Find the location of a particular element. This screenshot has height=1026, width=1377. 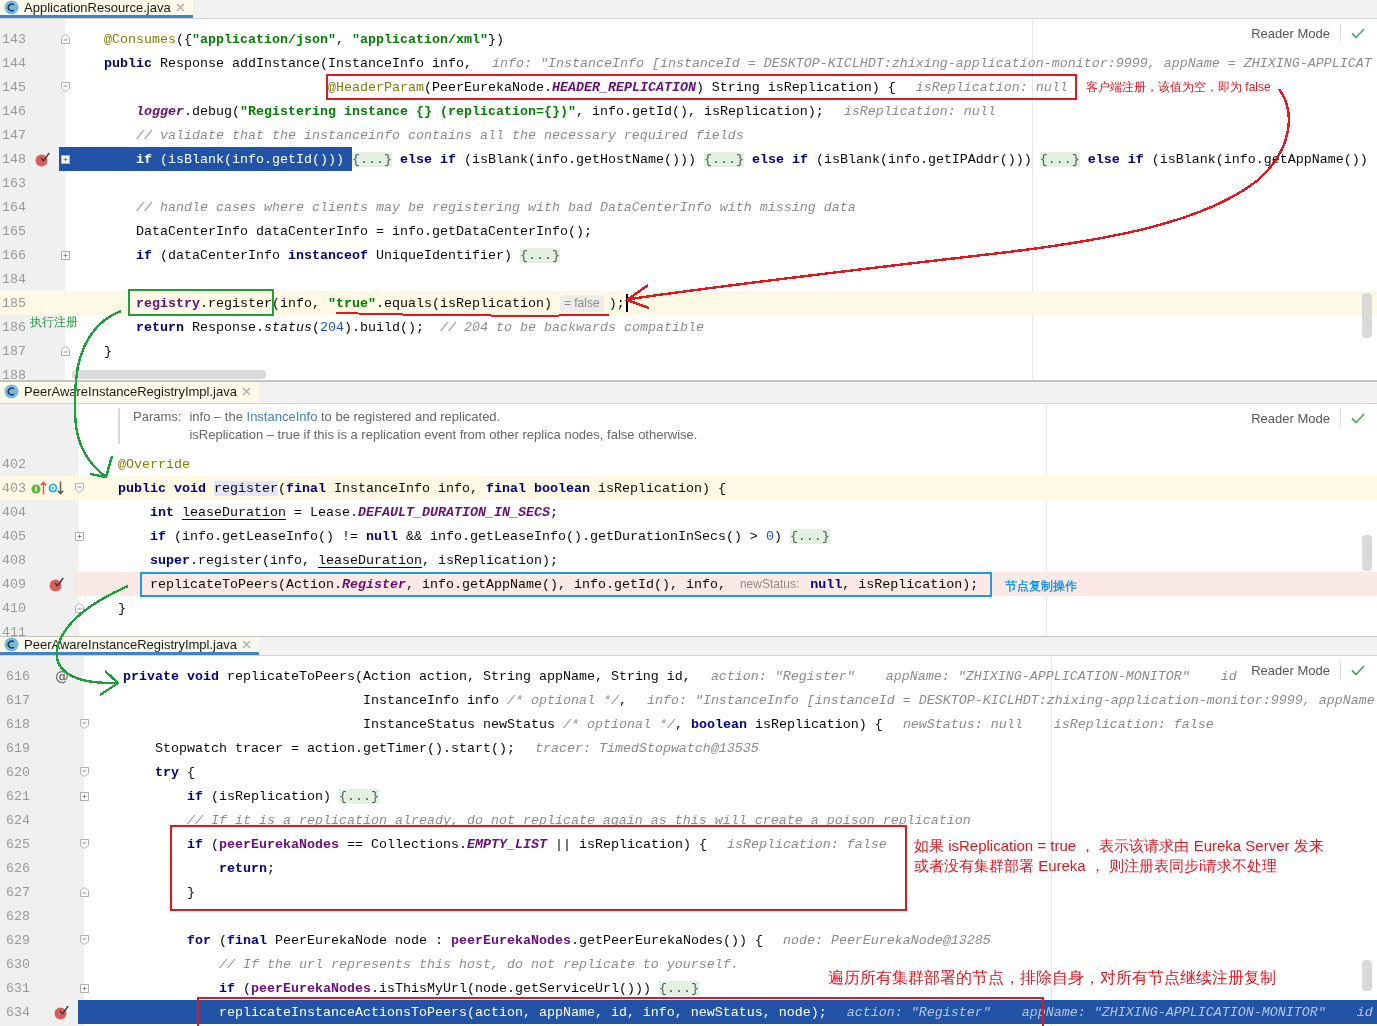

code-text: if (peerEurekaNodes == Collections.EMPTY_LIST || isReplication) { is located at coordinates (446, 844).